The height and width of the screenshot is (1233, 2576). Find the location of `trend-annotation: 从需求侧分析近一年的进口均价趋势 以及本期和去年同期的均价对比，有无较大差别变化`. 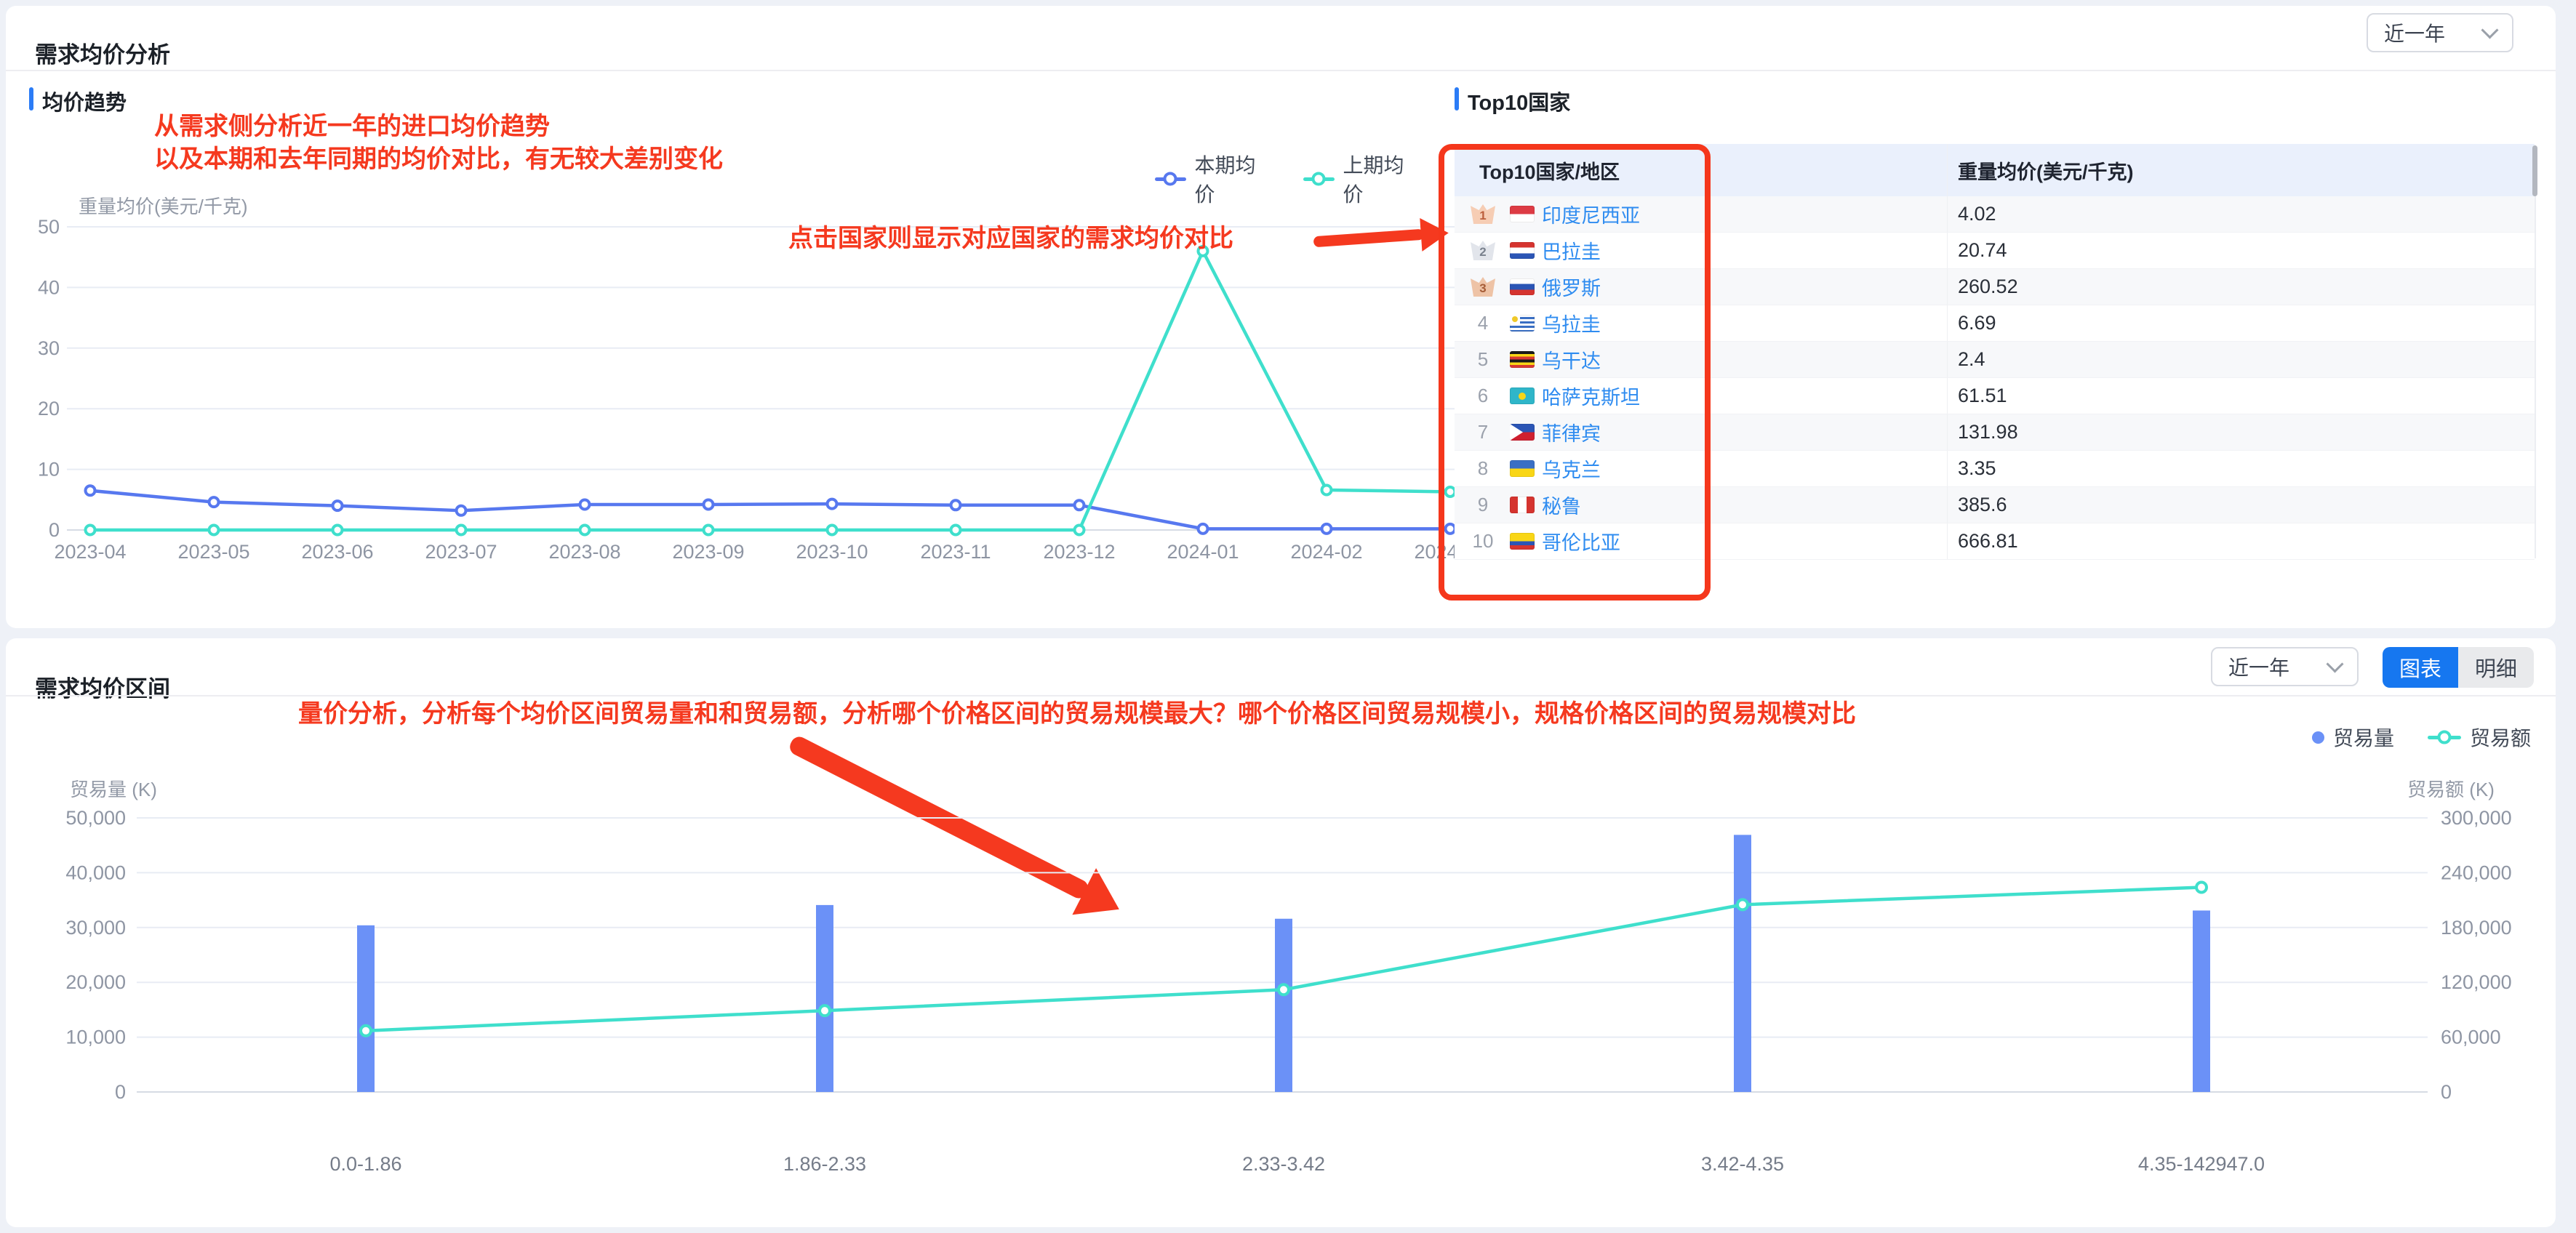

trend-annotation: 从需求侧分析近一年的进口均价趋势 以及本期和去年同期的均价对比，有无较大差别变化 is located at coordinates (438, 143).